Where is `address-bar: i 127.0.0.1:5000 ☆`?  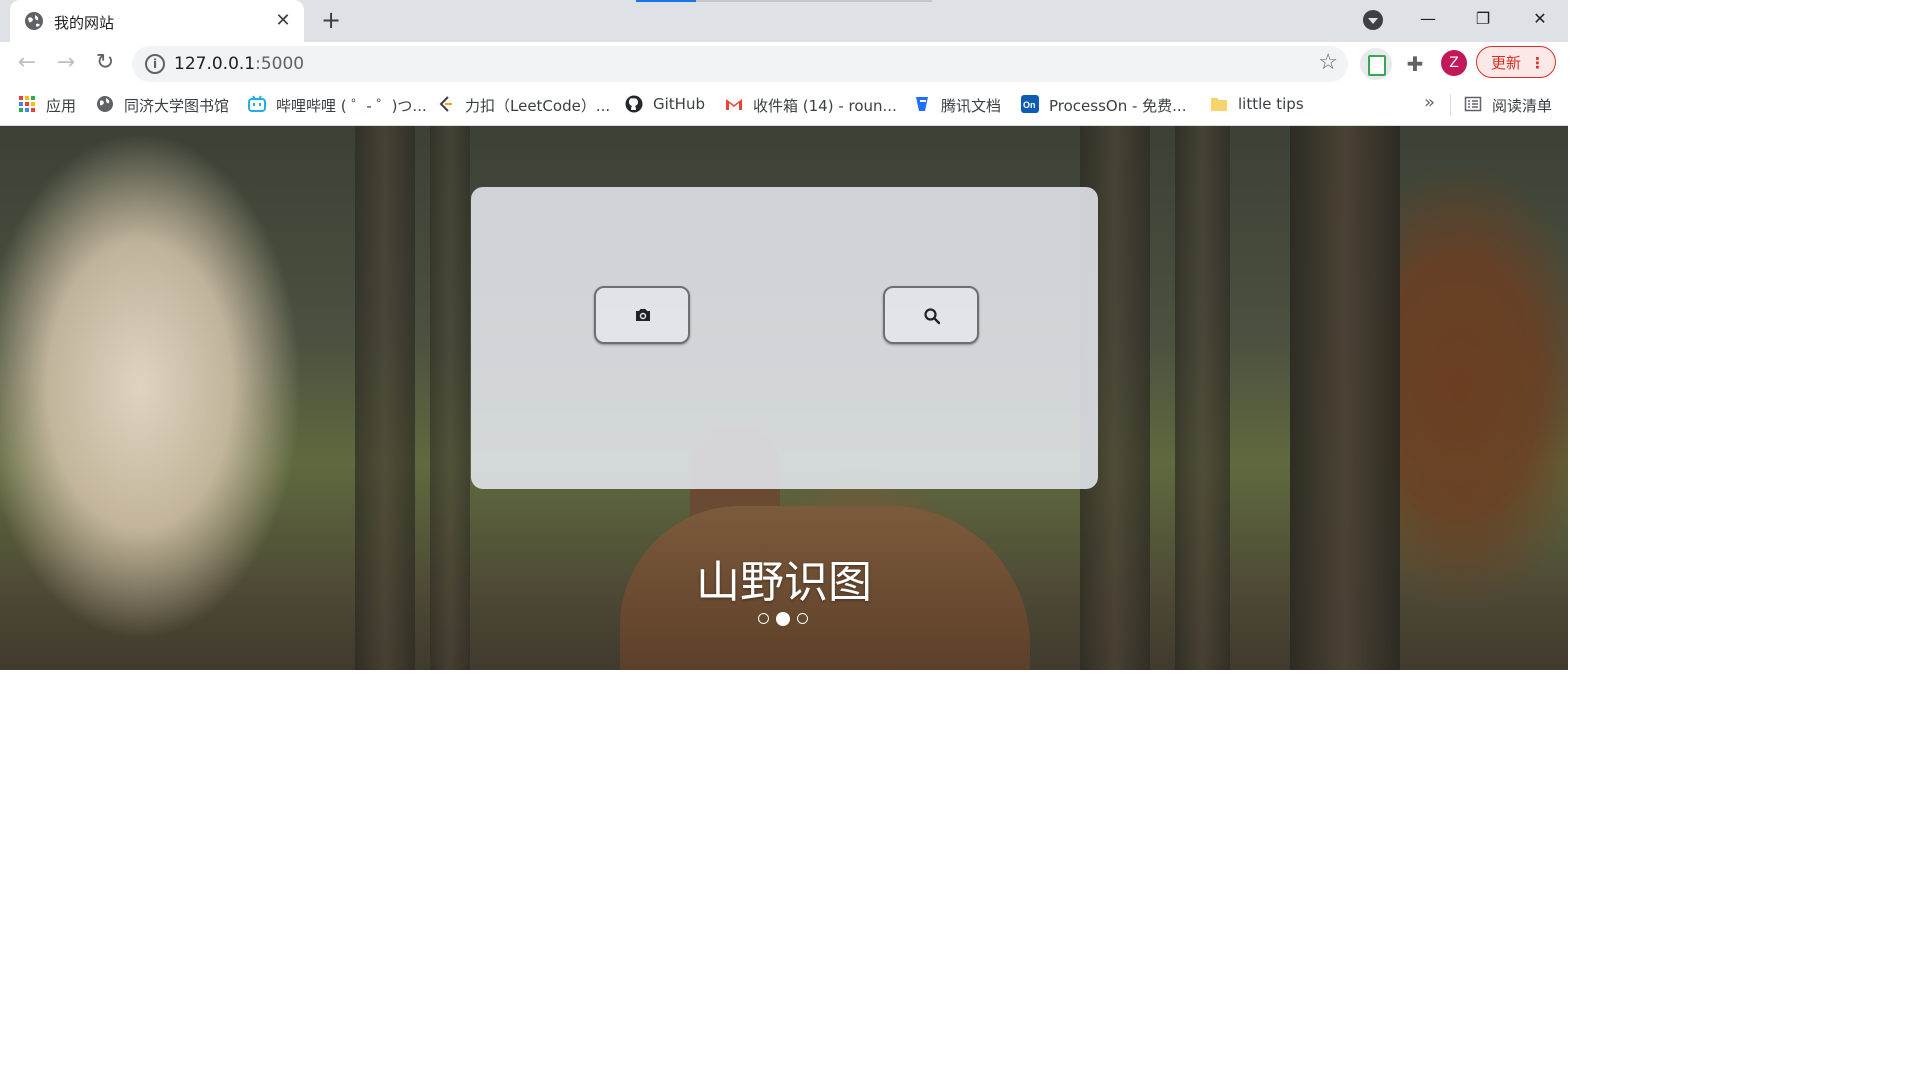
address-bar: i 127.0.0.1:5000 ☆ is located at coordinates (740, 64).